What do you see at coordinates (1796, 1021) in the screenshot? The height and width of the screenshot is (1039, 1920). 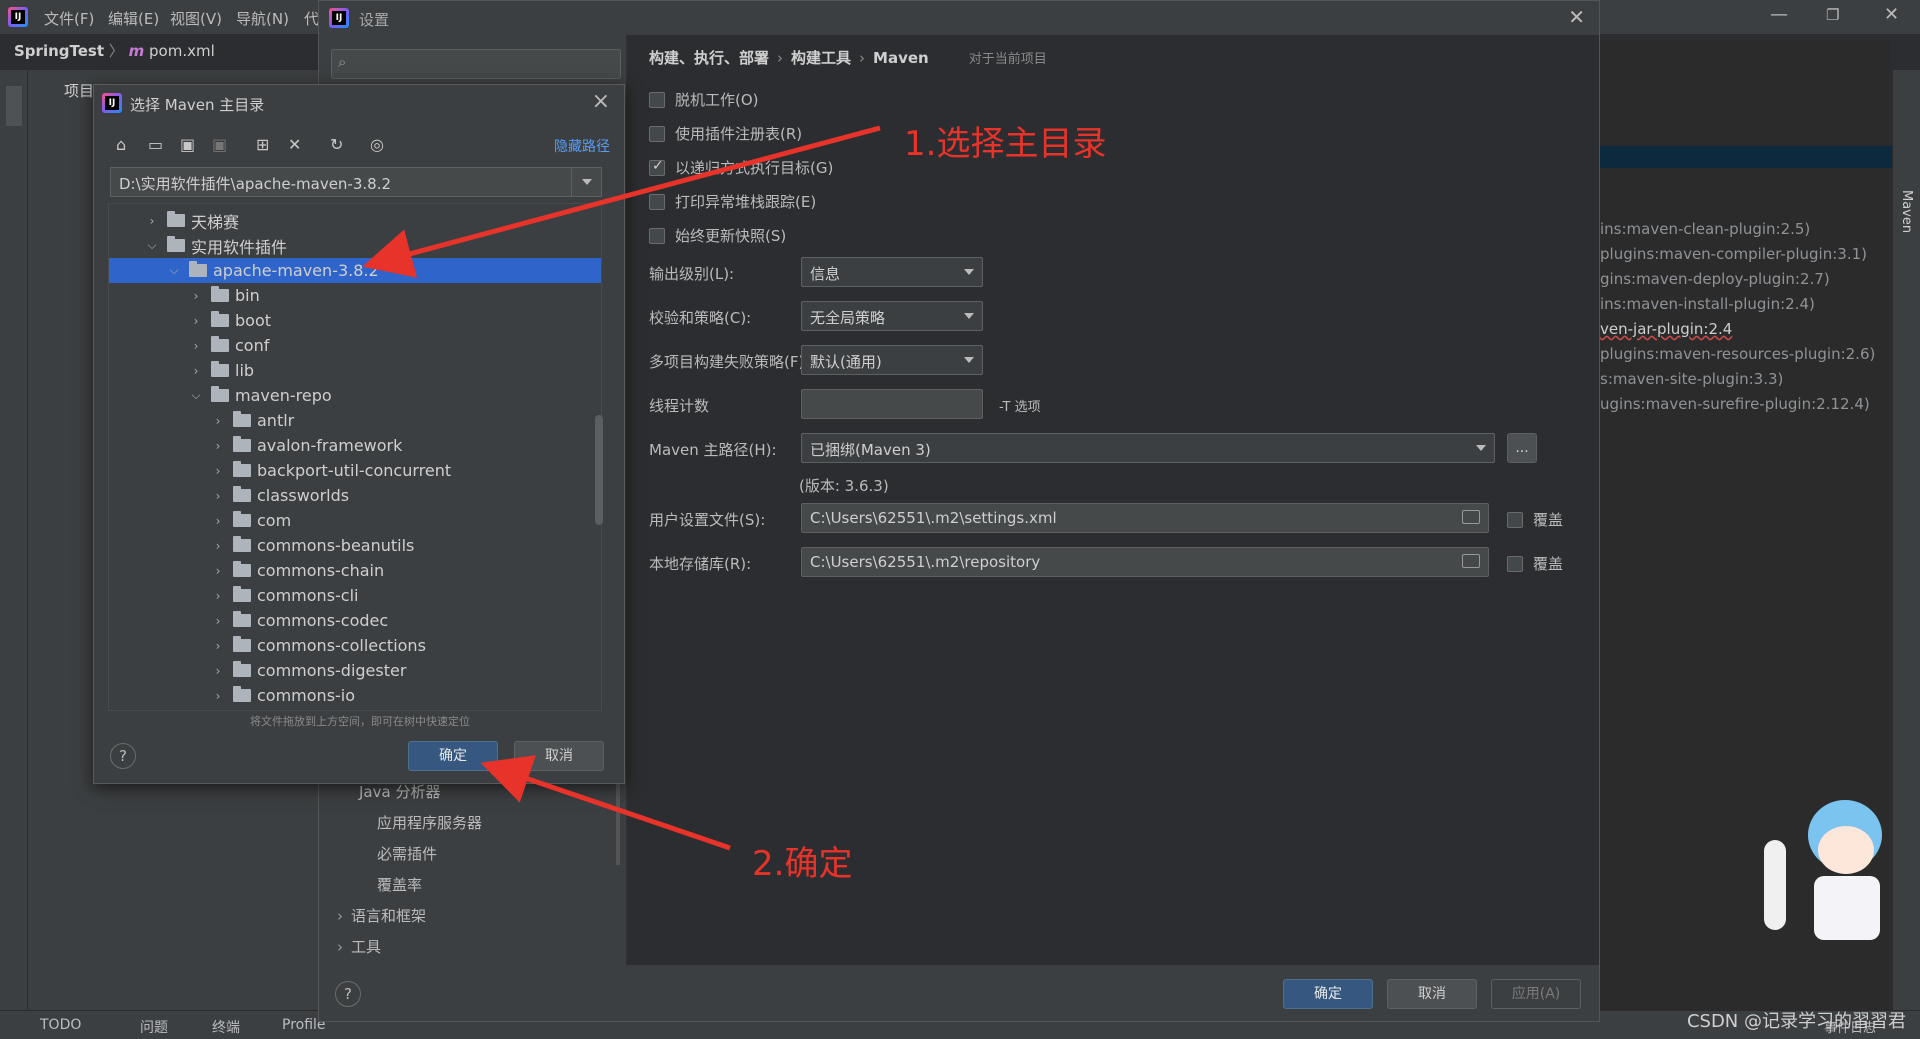 I see `watermark-text: CSDN @记录学习的習習君` at bounding box center [1796, 1021].